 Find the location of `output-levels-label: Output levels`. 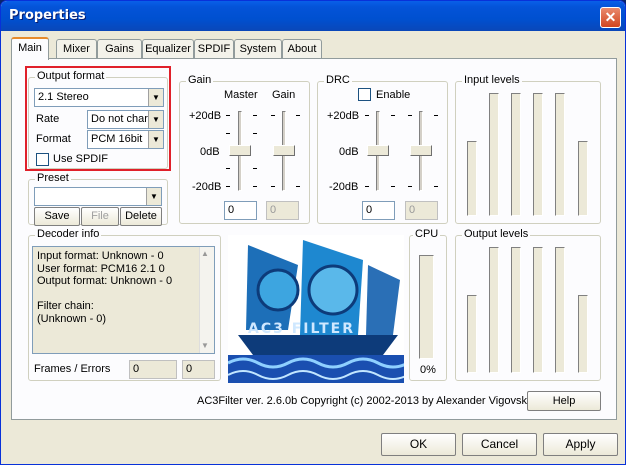

output-levels-label: Output levels is located at coordinates (496, 234).